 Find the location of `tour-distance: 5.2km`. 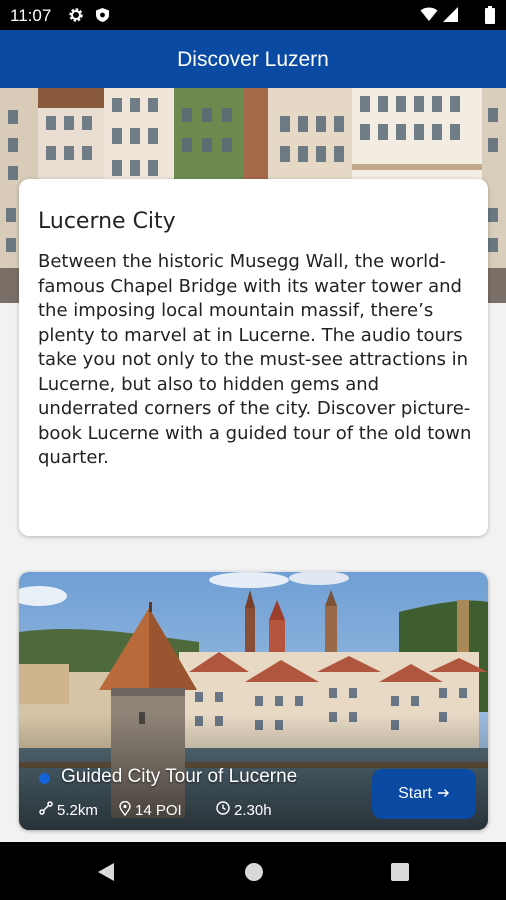

tour-distance: 5.2km is located at coordinates (68, 810).